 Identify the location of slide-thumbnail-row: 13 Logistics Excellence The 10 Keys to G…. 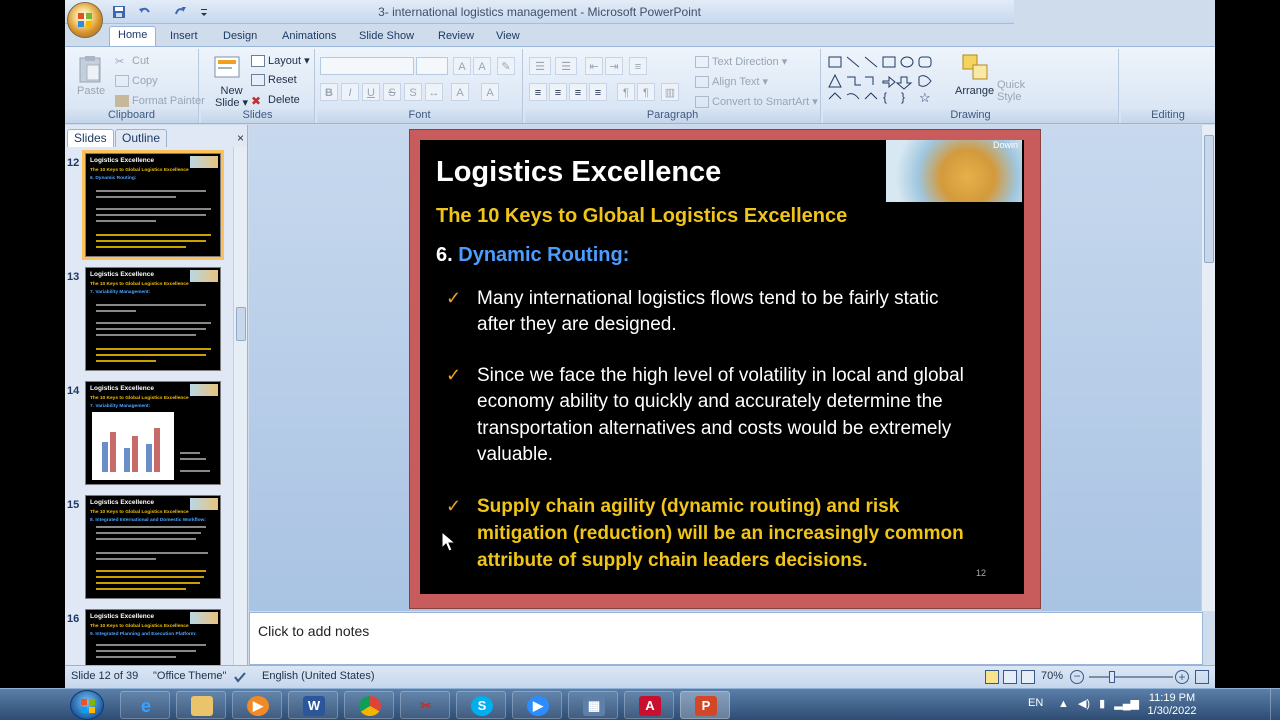
(152, 322).